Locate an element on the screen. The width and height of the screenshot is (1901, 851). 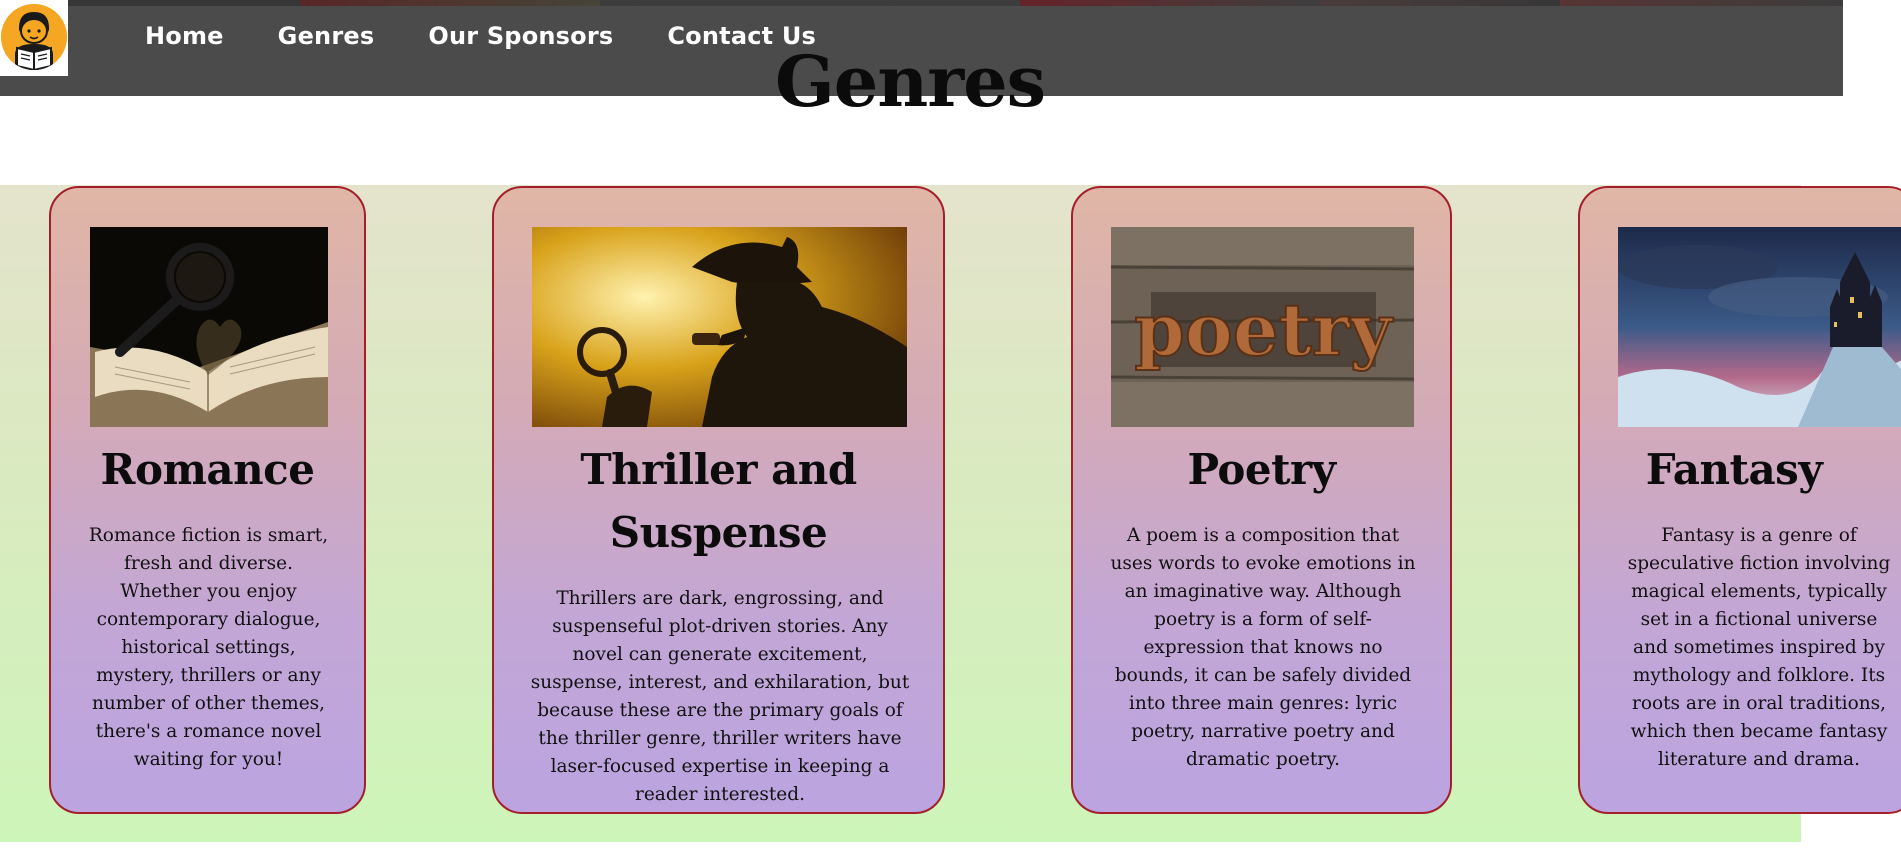
page-title: Genres is located at coordinates (910, 81).